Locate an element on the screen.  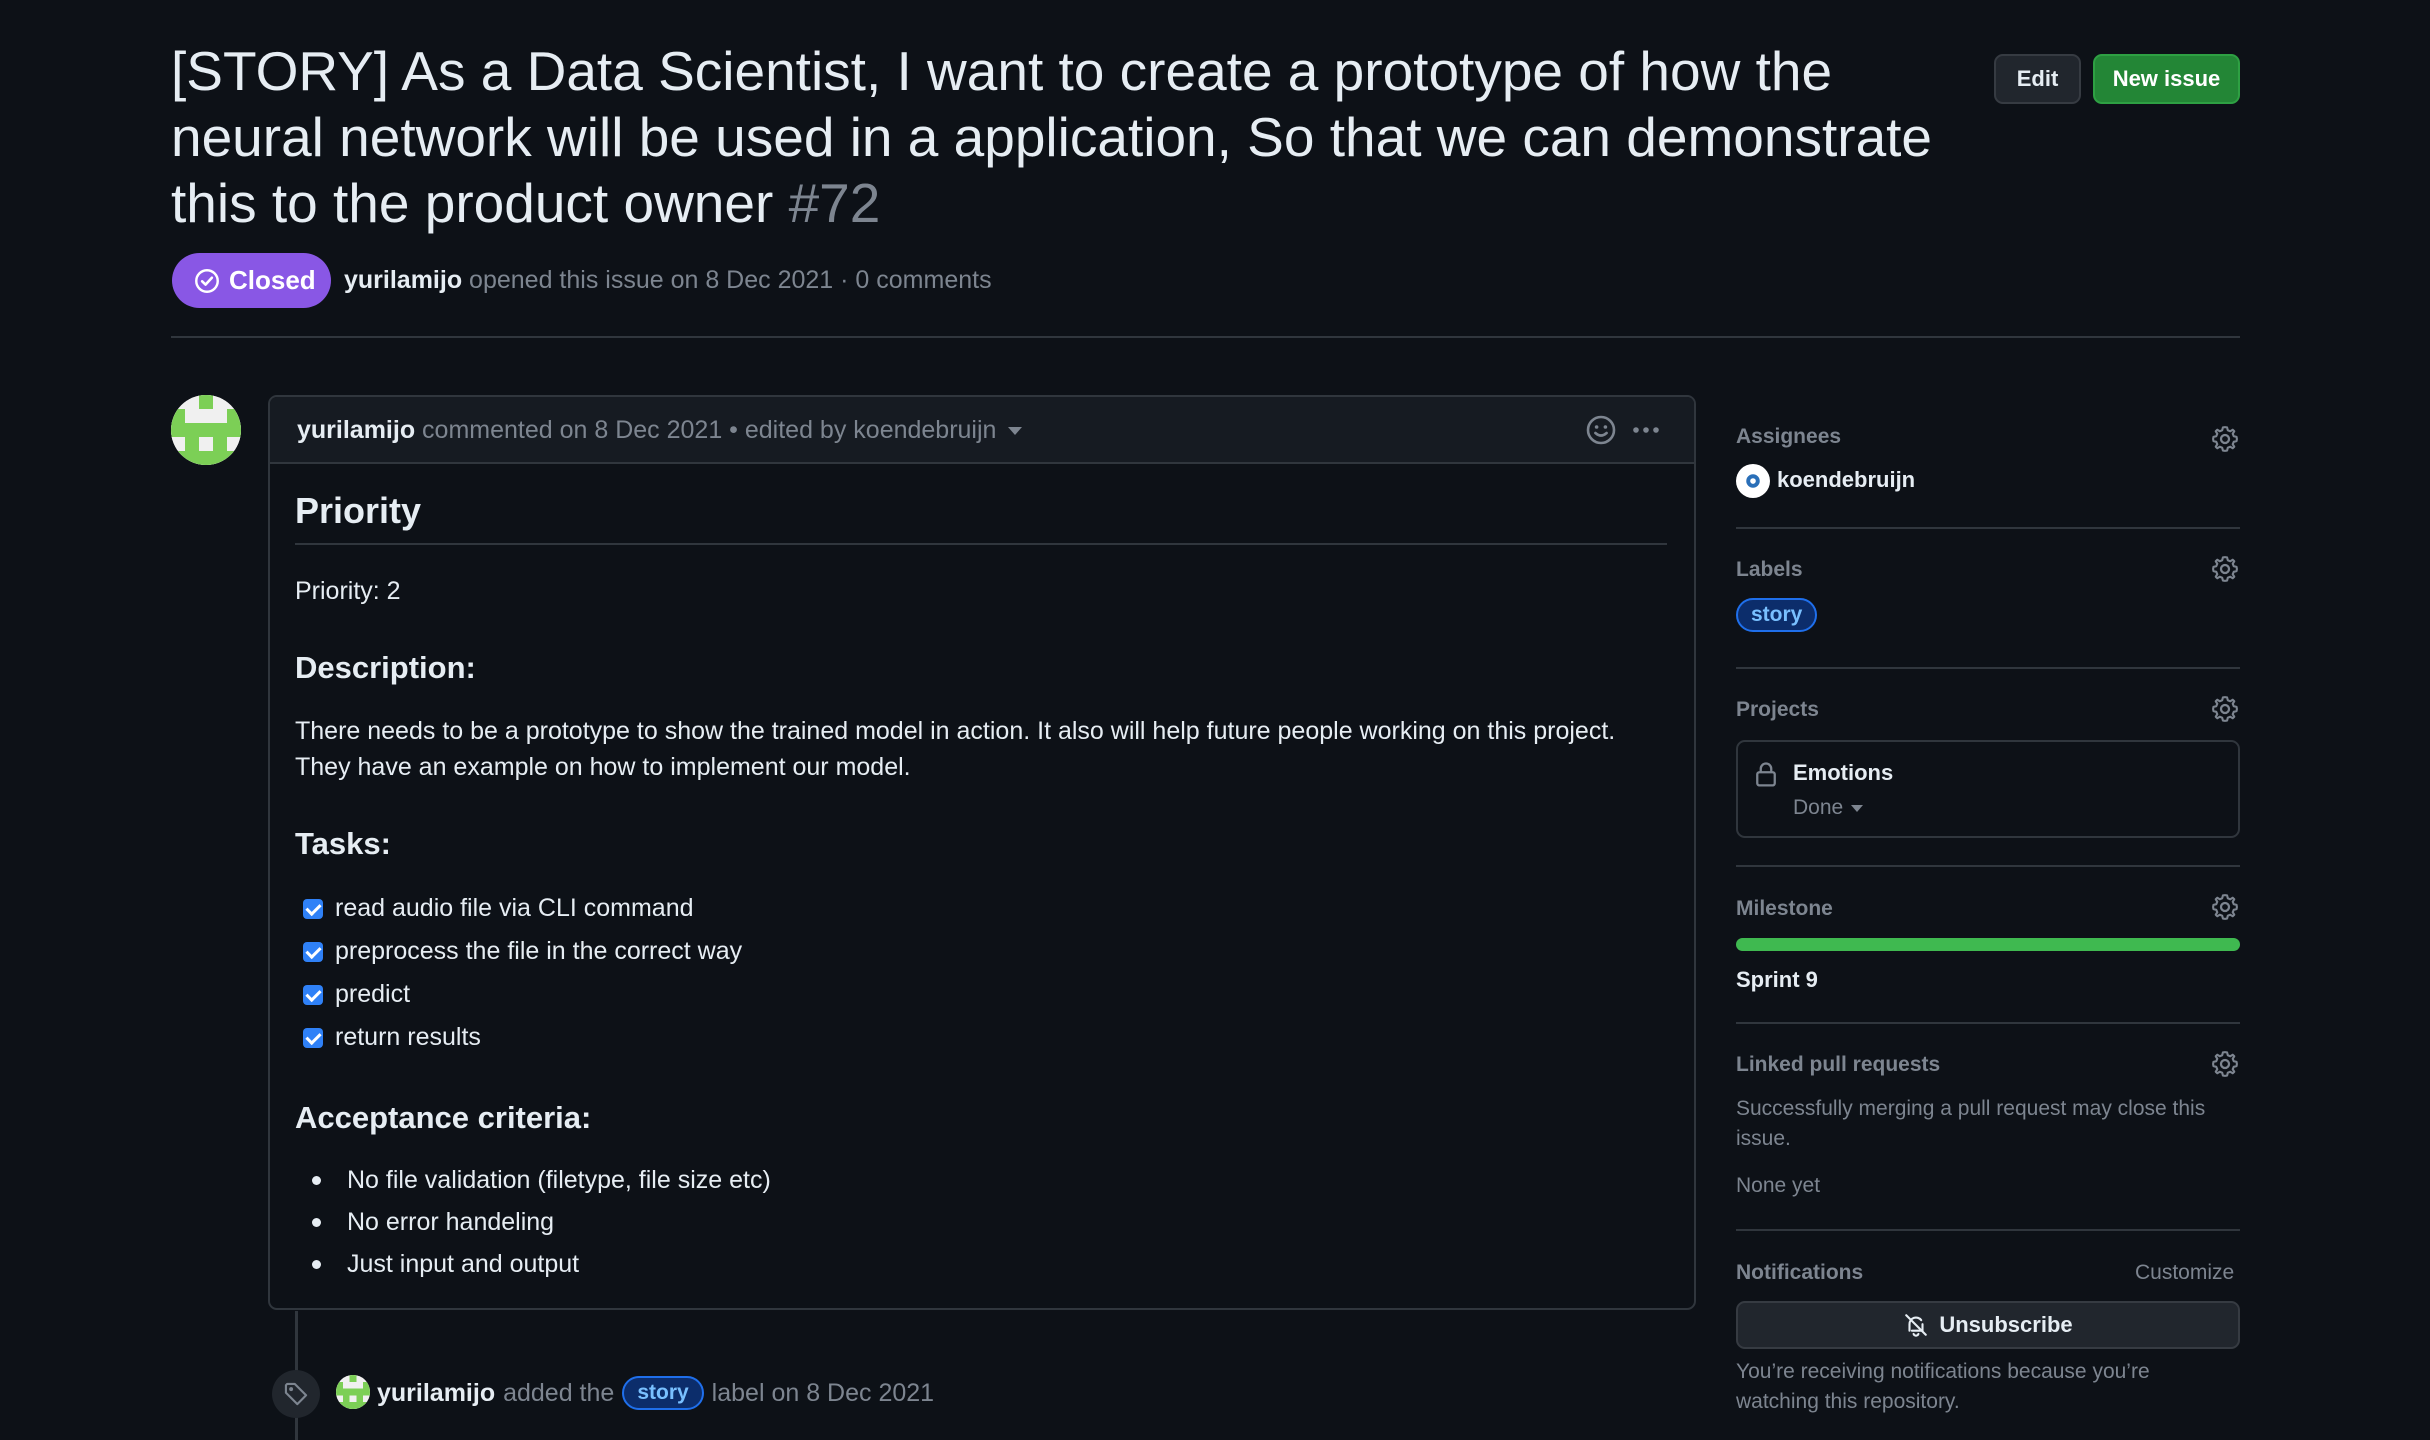
customize-link: Customize is located at coordinates (2184, 1273).